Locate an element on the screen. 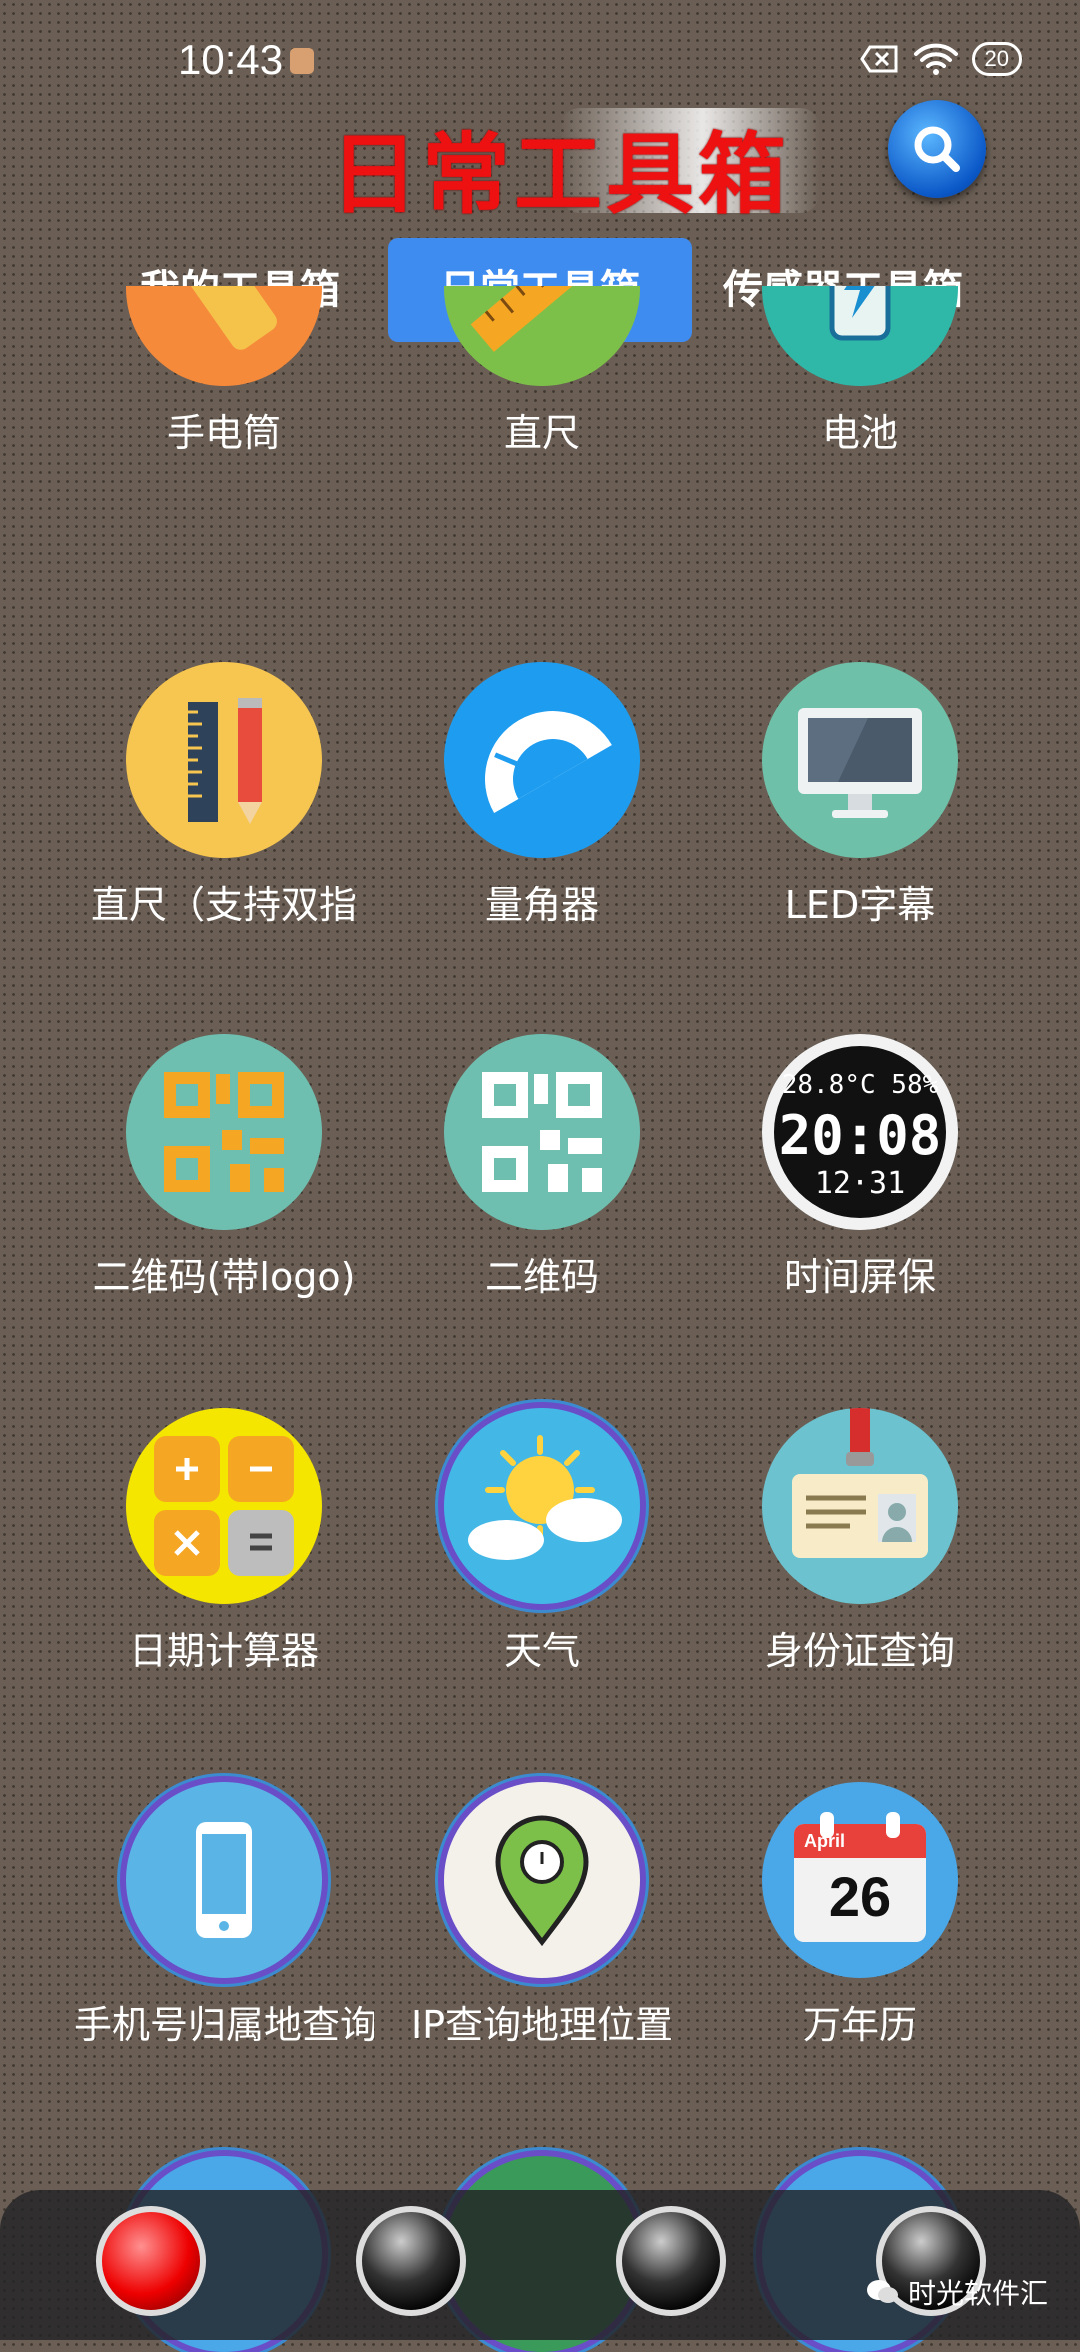 The image size is (1080, 2352). tool-label: 天气 is located at coordinates (541, 1651).